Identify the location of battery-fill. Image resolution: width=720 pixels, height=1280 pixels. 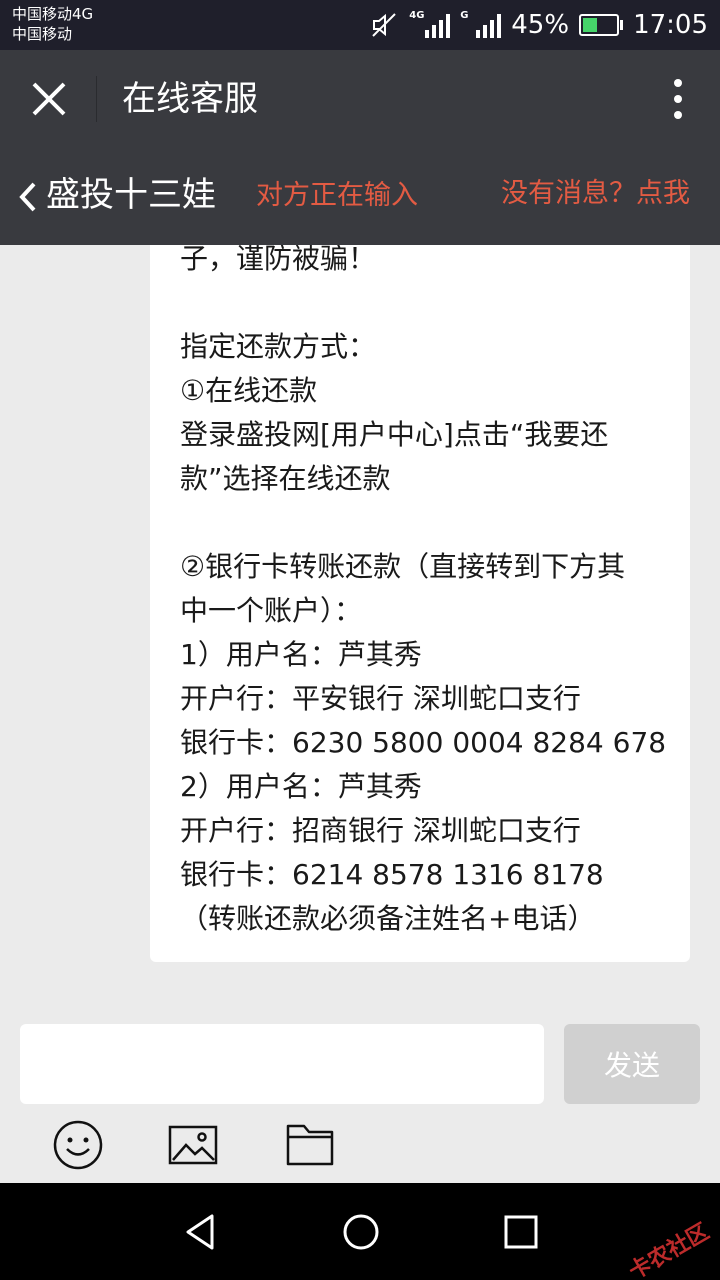
(590, 25).